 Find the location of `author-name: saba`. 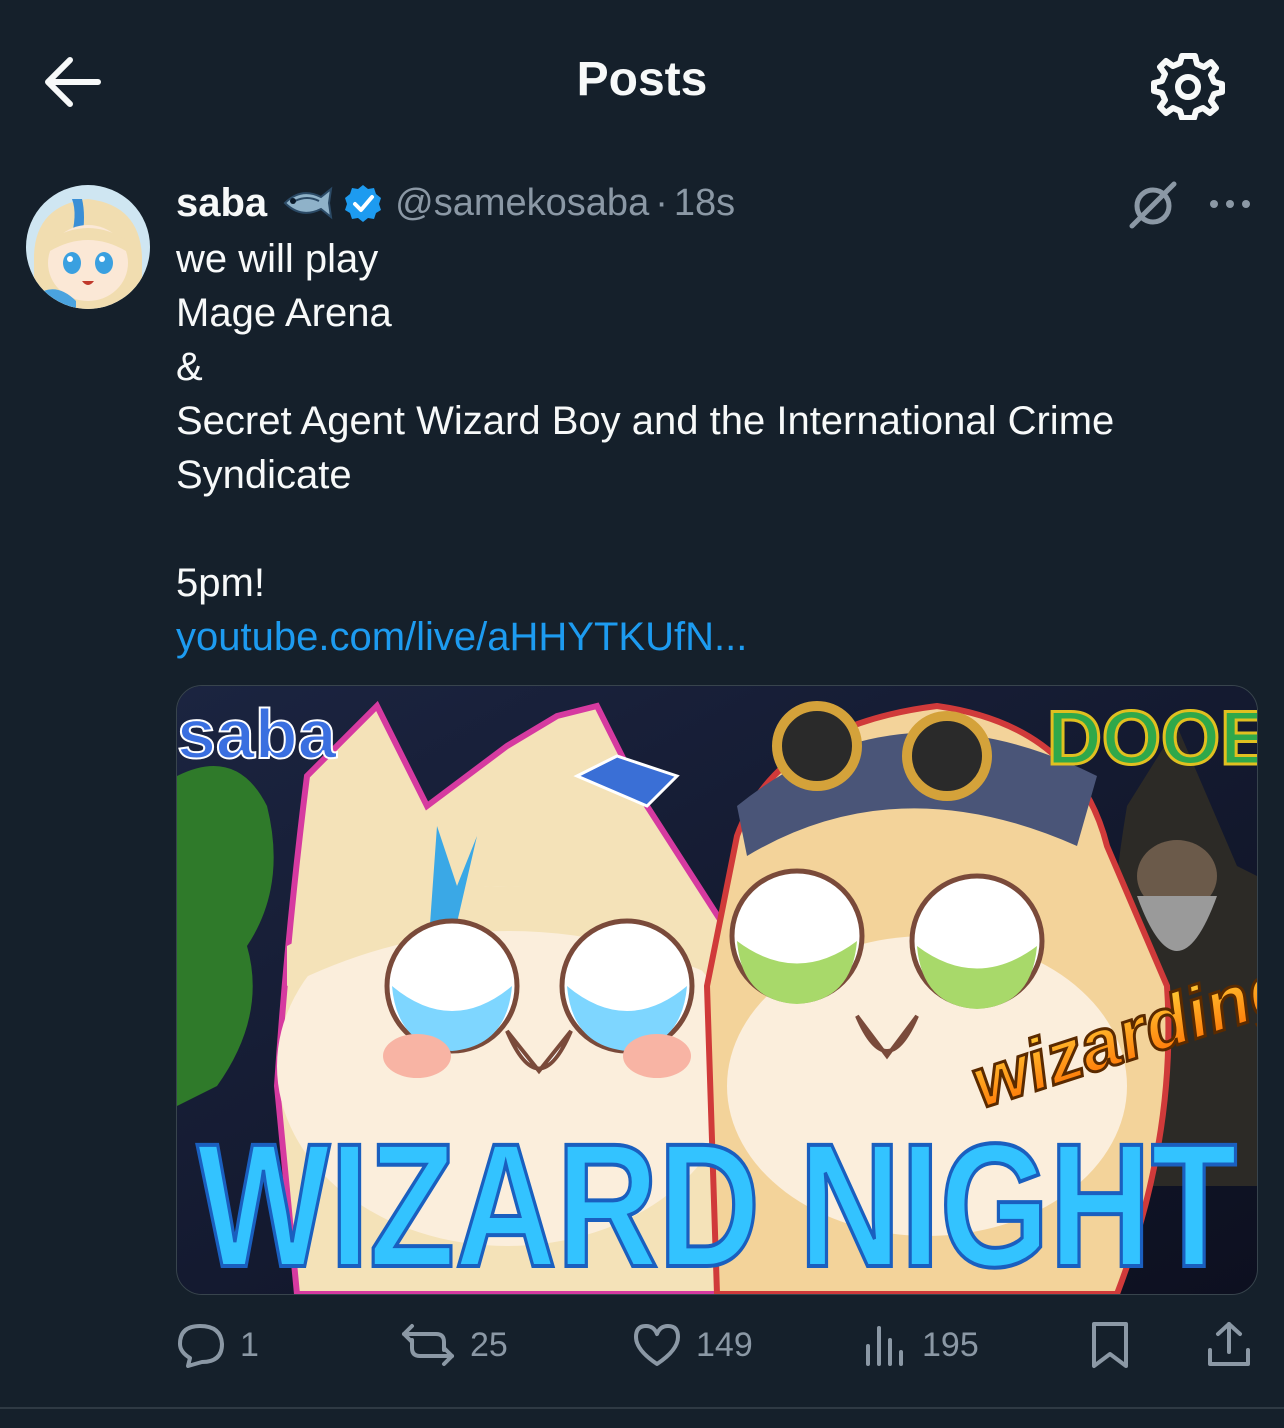

author-name: saba is located at coordinates (221, 203).